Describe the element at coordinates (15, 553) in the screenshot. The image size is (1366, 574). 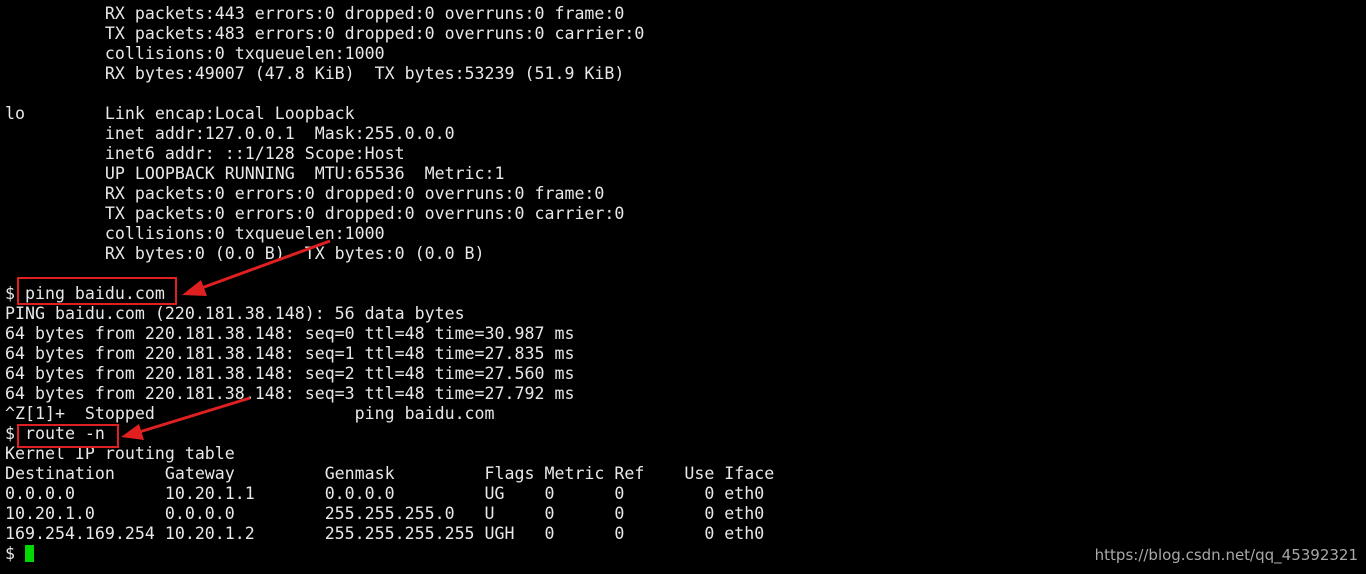
I see `prompt: $` at that location.